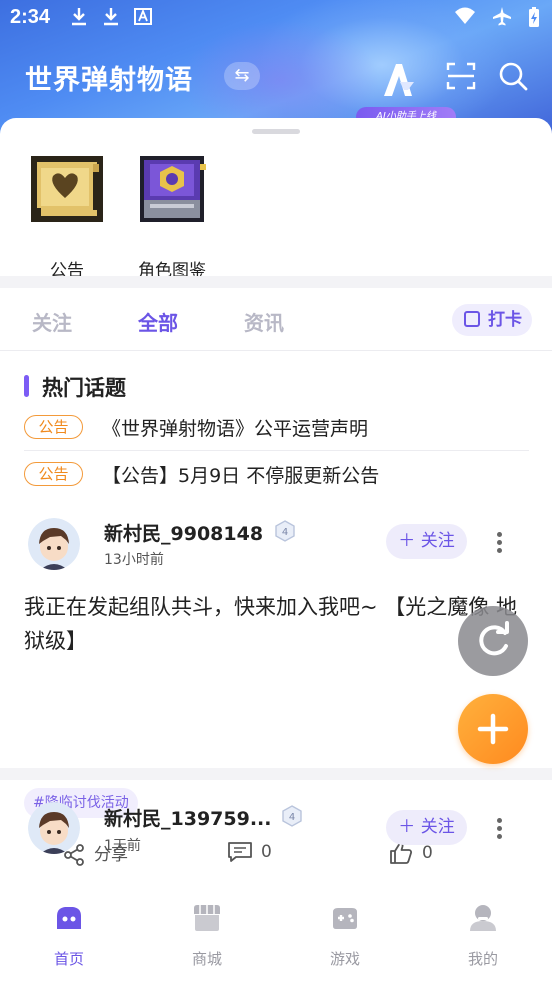  What do you see at coordinates (276, 624) in the screenshot?
I see `post-content: 我正在发起组队共斗，快来加入我吧~ 【光之魔像 地狱级】` at bounding box center [276, 624].